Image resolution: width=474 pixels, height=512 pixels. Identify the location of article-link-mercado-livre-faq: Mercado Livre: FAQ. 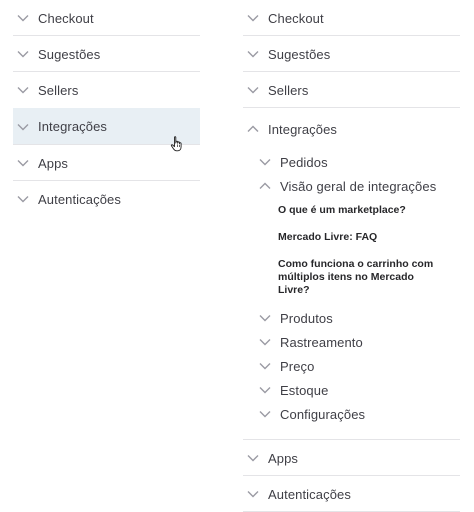
(351, 237).